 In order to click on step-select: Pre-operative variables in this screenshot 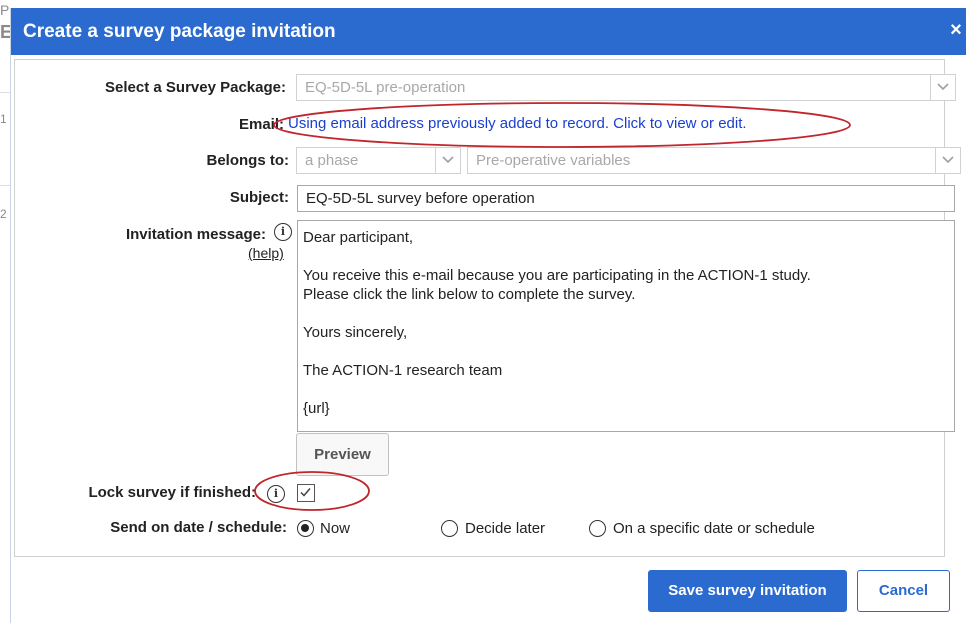, I will do `click(714, 160)`.